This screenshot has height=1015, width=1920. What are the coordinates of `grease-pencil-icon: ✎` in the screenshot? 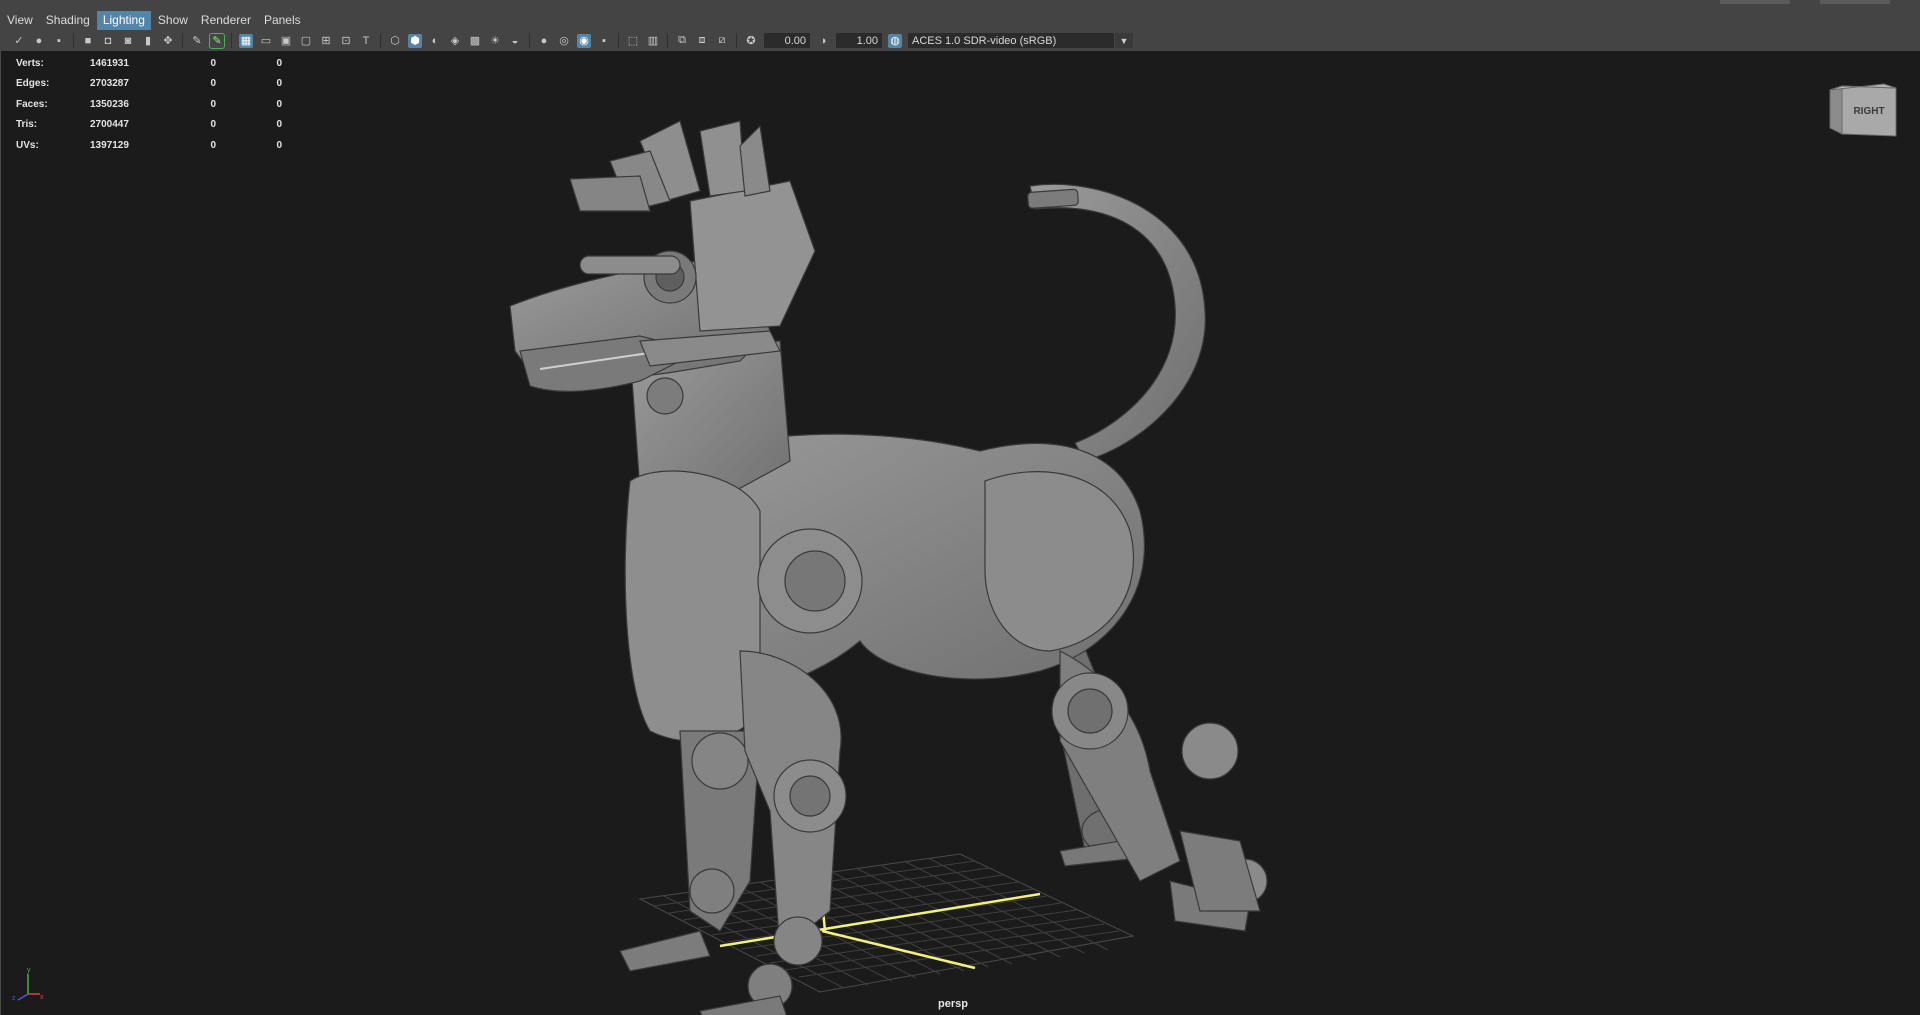 It's located at (197, 41).